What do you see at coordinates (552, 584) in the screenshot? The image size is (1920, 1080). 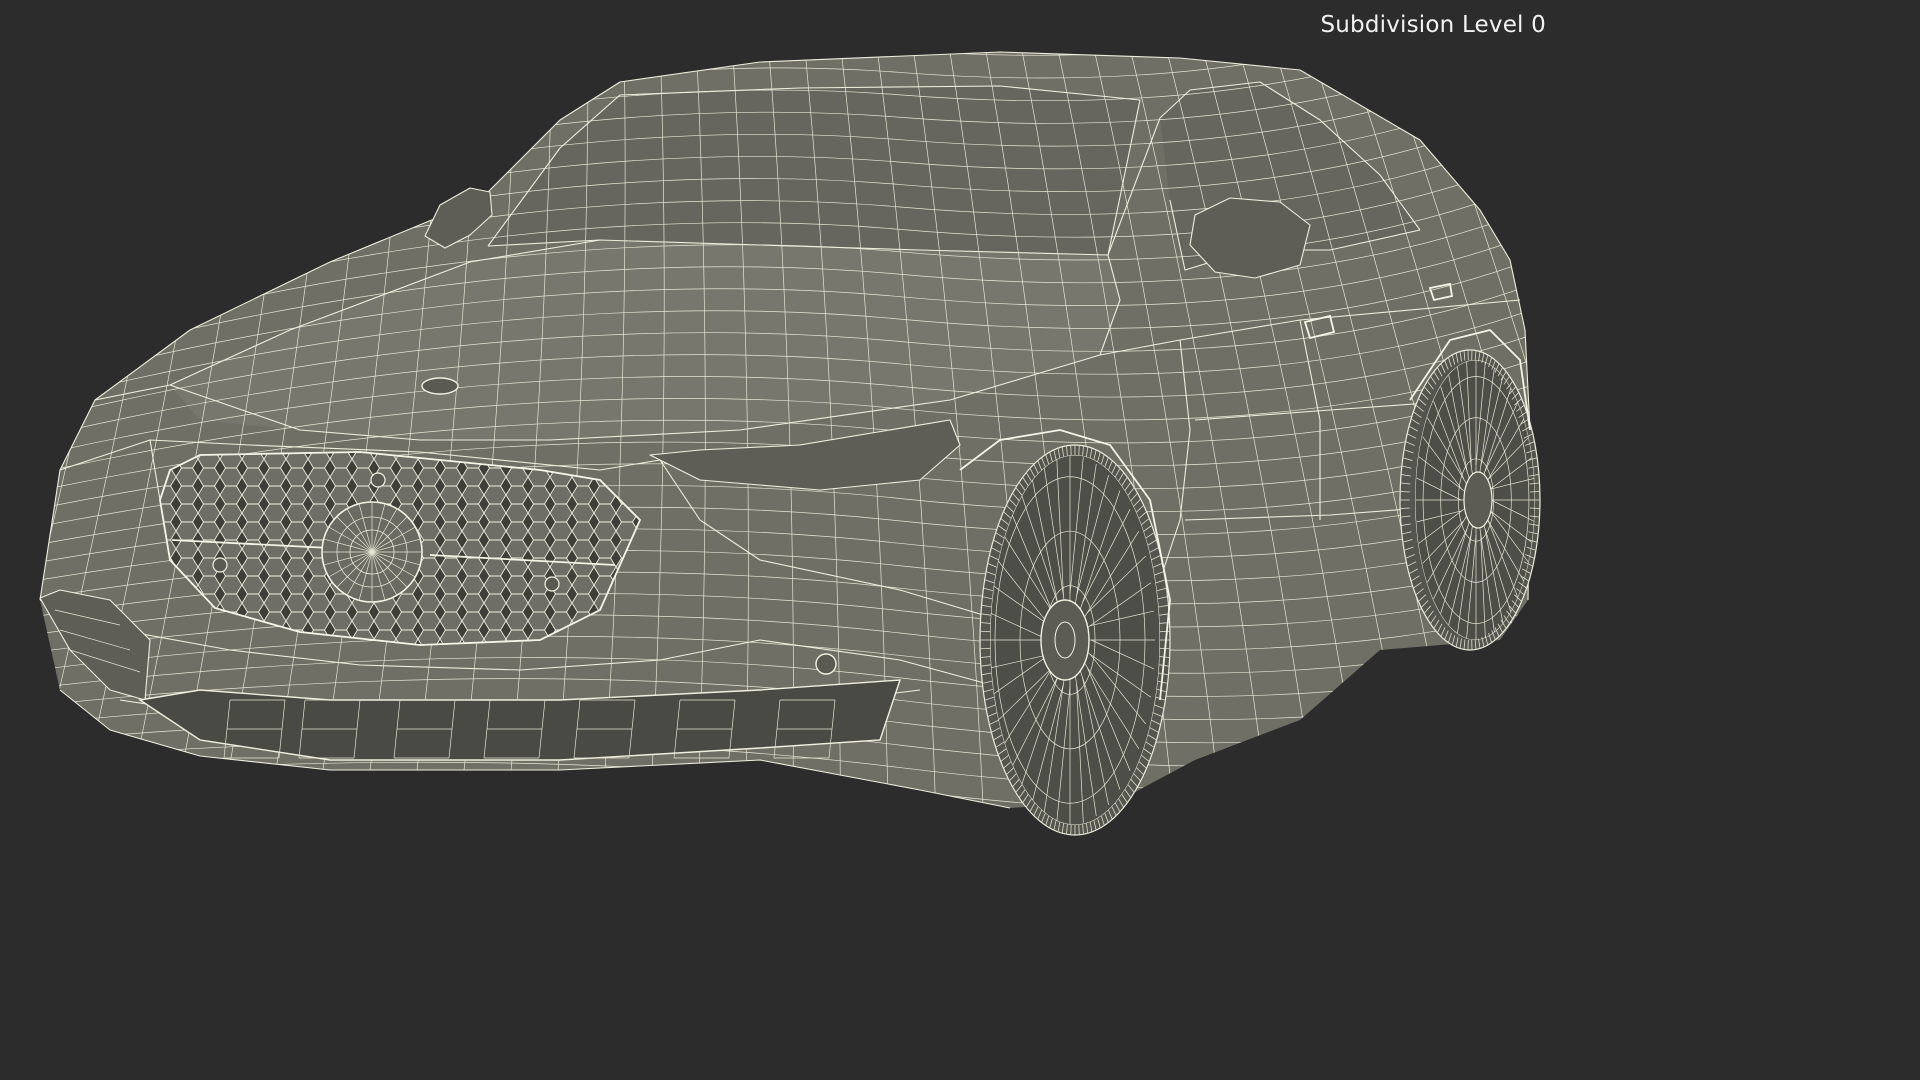 I see `grille-bolt-right` at bounding box center [552, 584].